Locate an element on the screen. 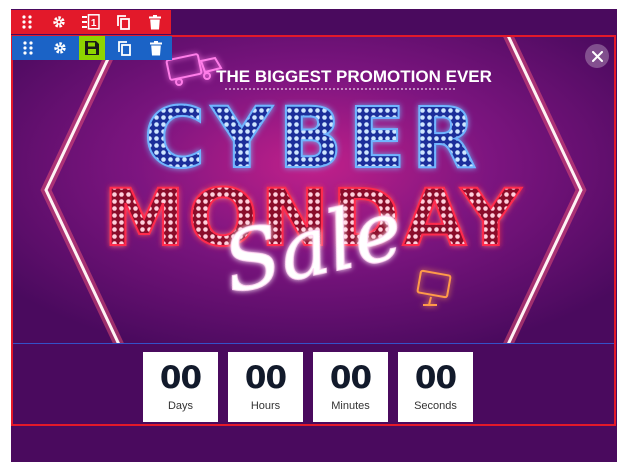 The image size is (628, 472). countdown-days: 00 Days is located at coordinates (180, 387).